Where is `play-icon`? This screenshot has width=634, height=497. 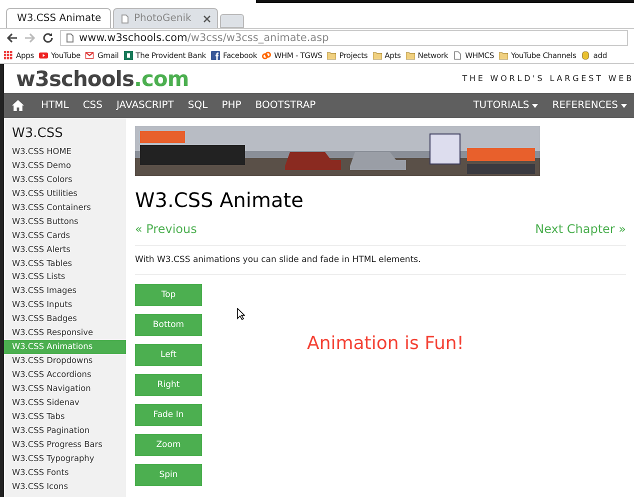 play-icon is located at coordinates (43, 55).